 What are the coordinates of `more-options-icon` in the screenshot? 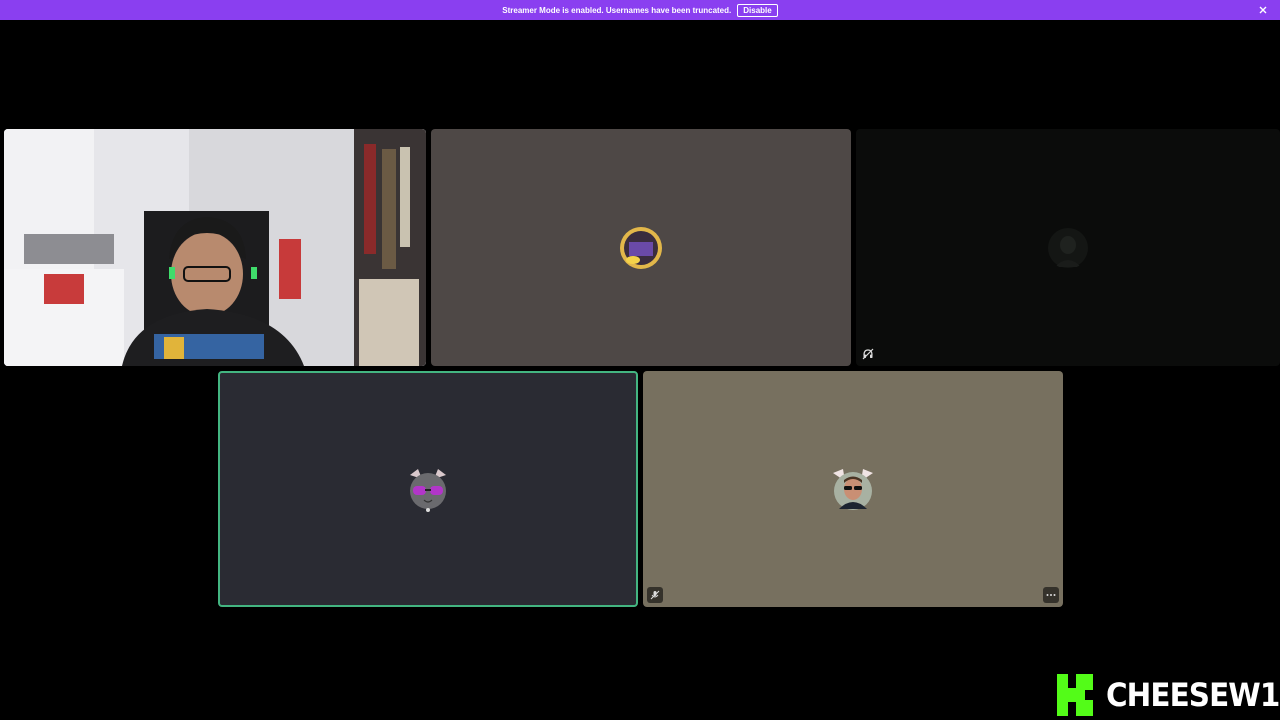 It's located at (1051, 595).